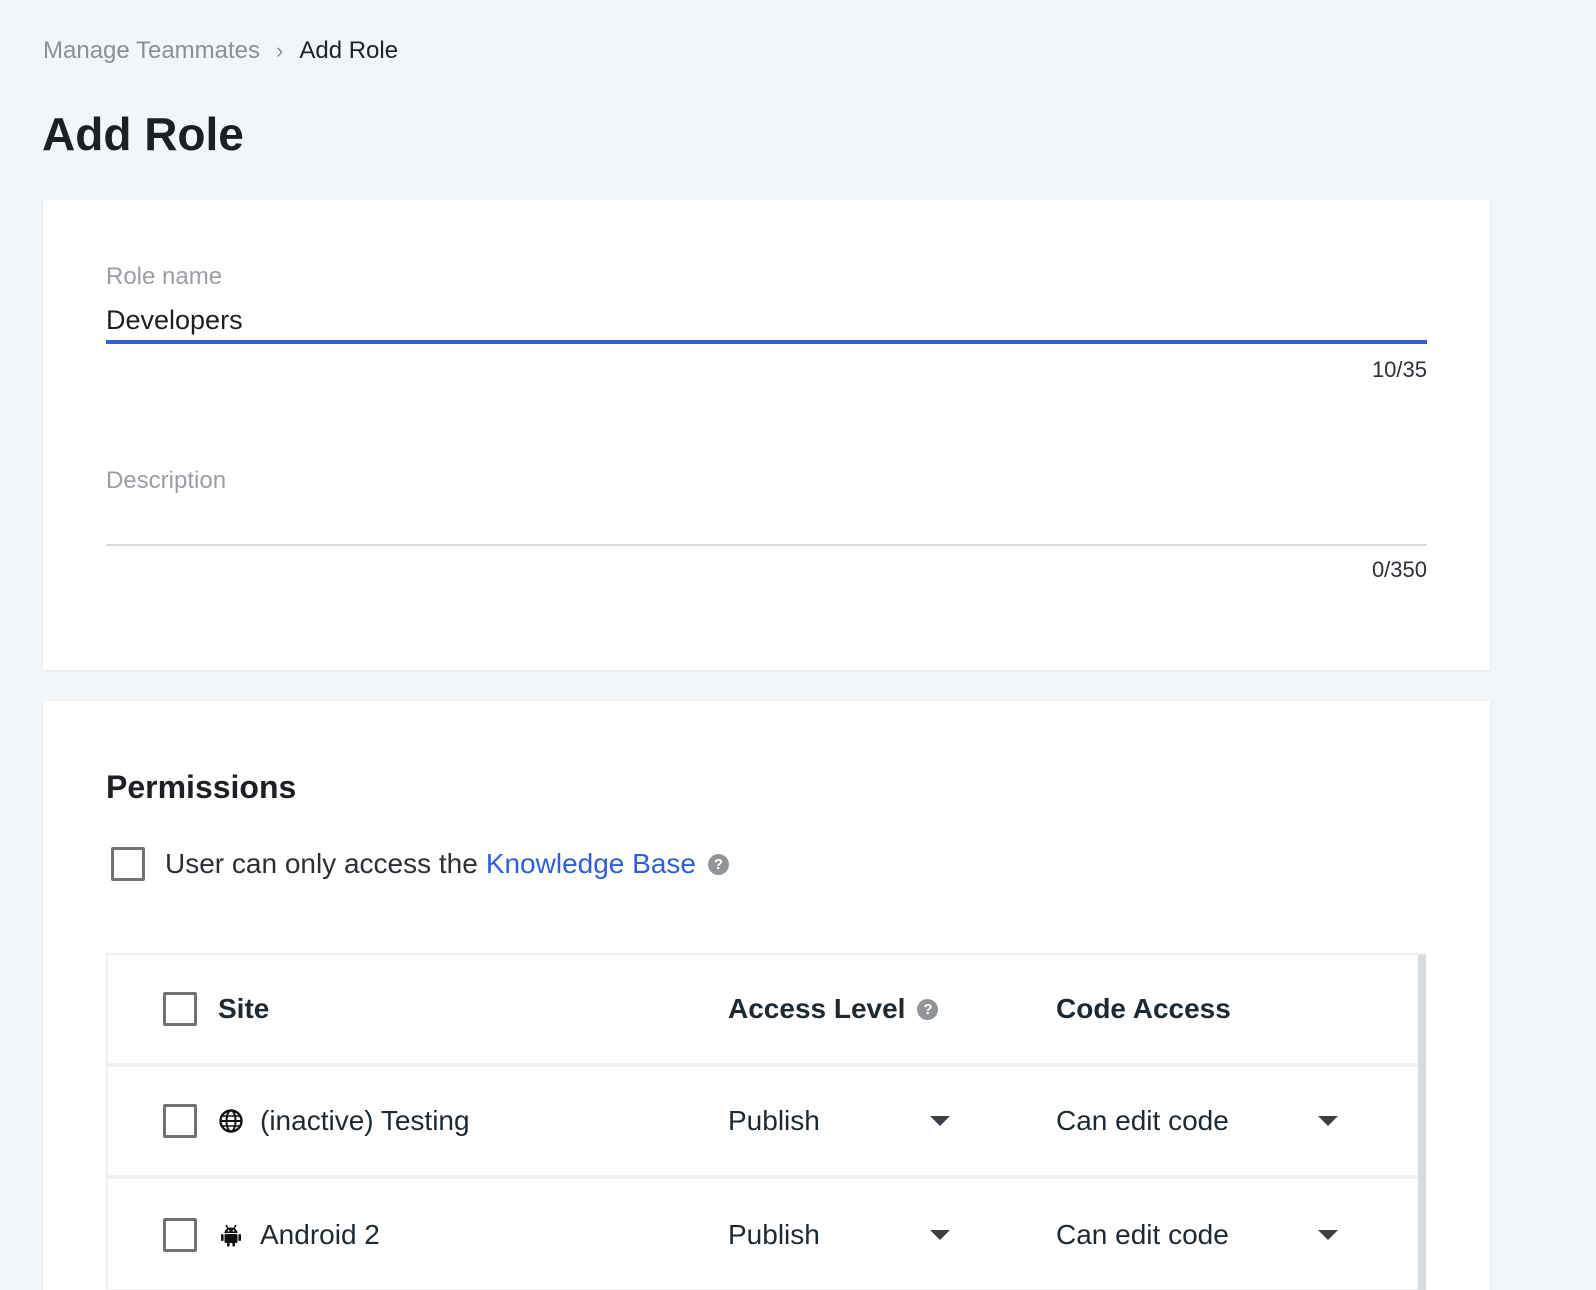 The height and width of the screenshot is (1290, 1596). I want to click on table-row: Android 2 Publish Can edit code, so click(763, 1235).